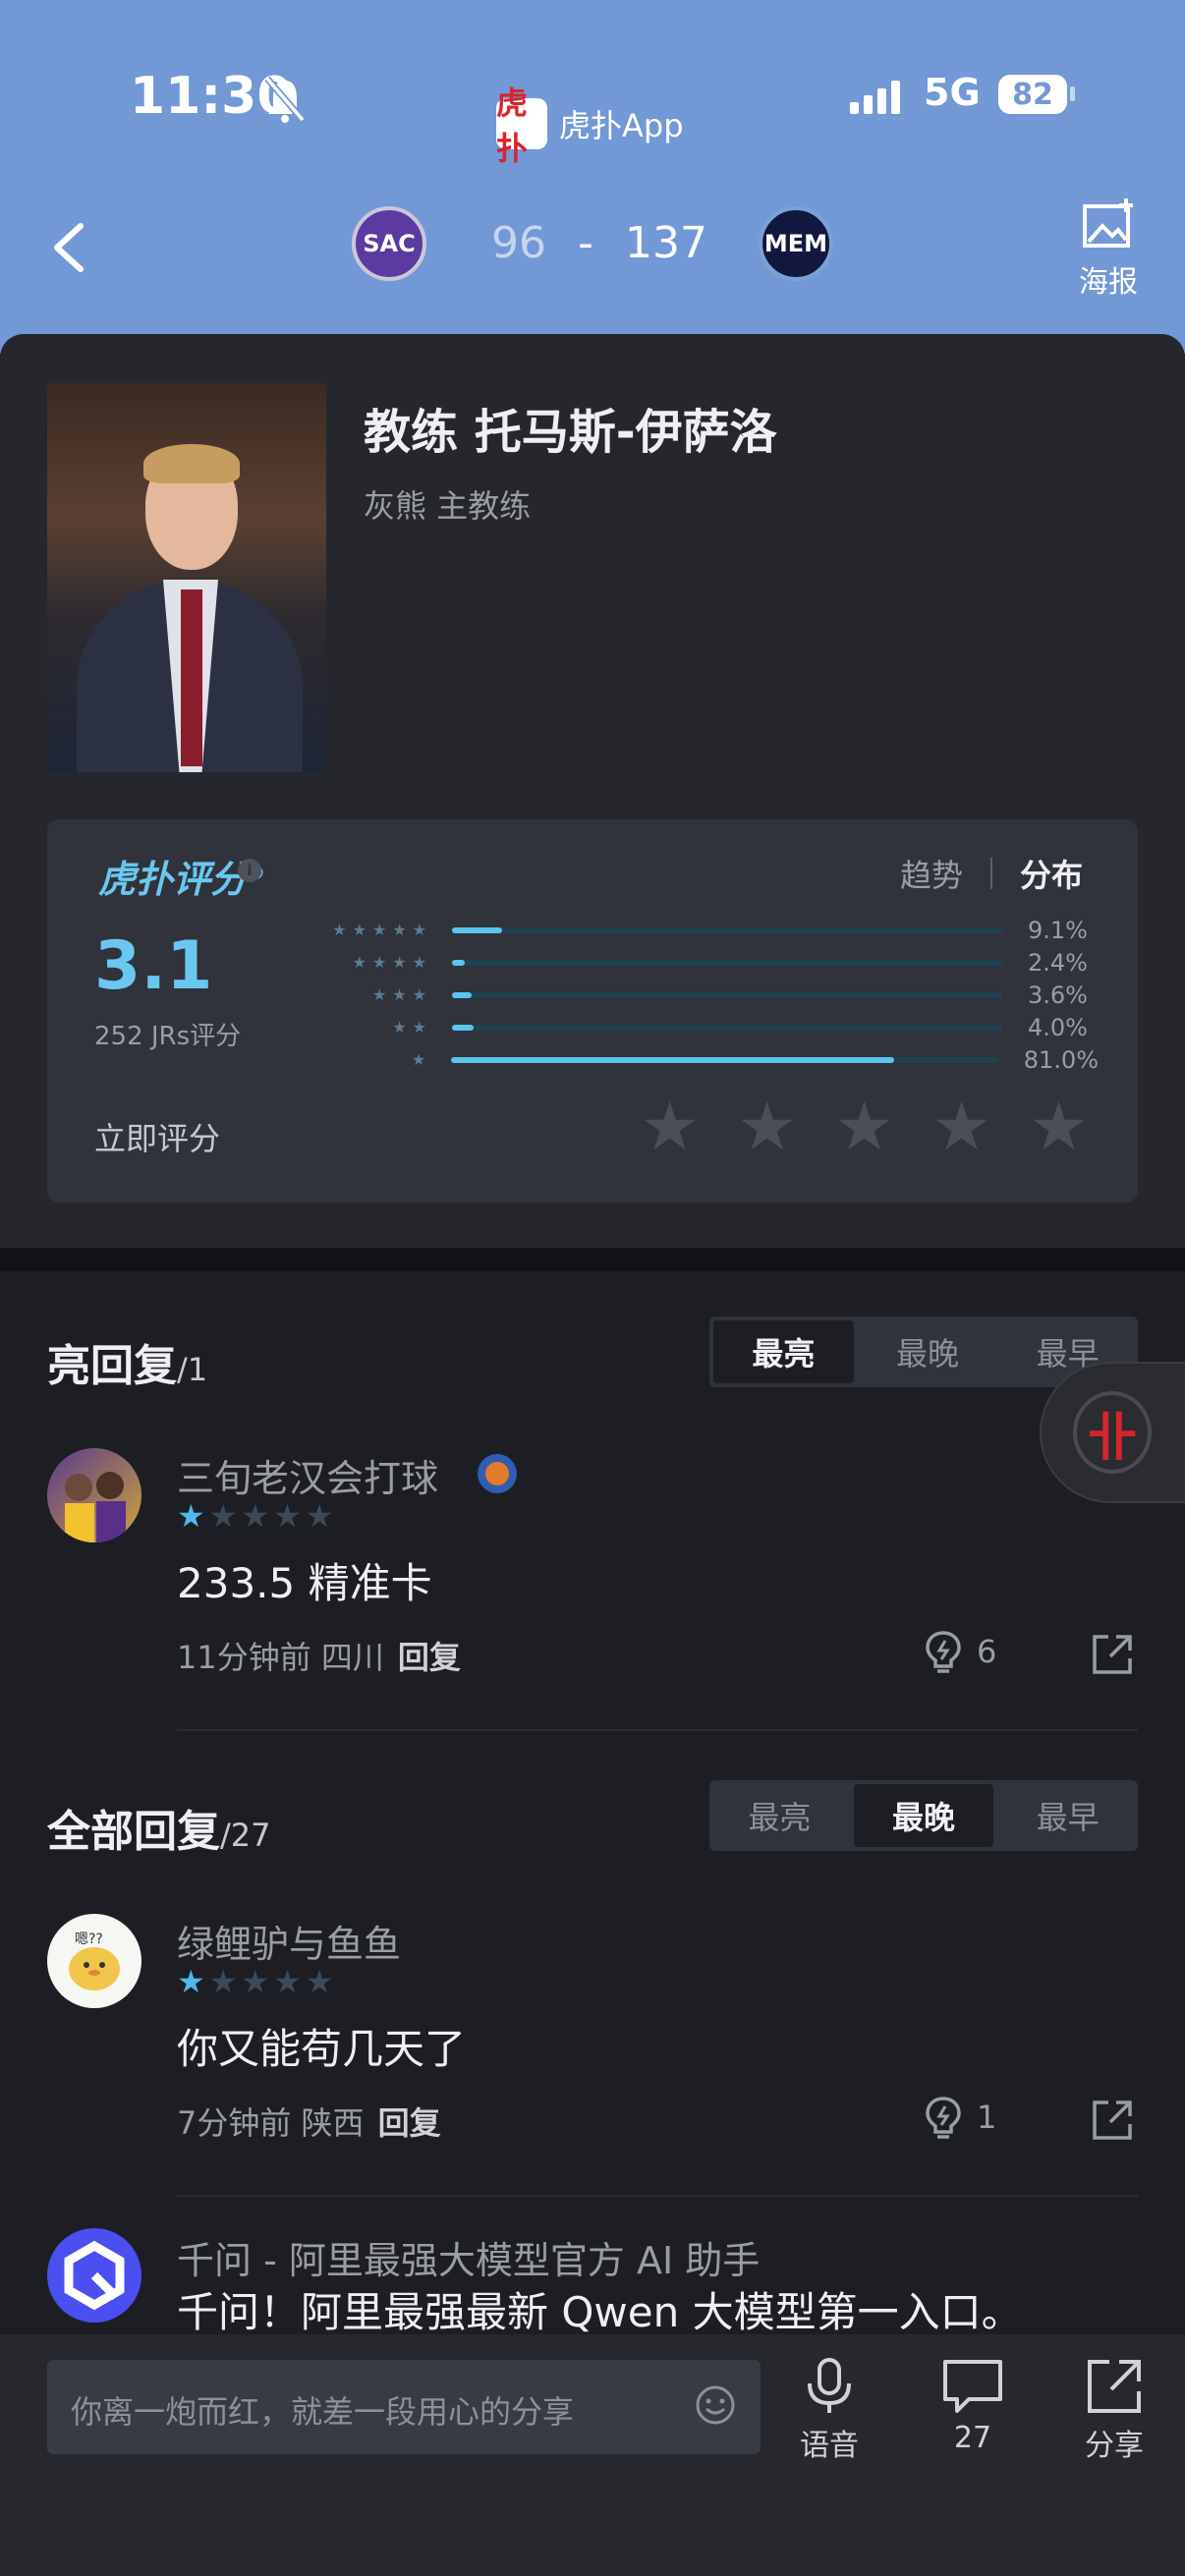  What do you see at coordinates (1058, 1027) in the screenshot?
I see `distribution-percent: 4.0%` at bounding box center [1058, 1027].